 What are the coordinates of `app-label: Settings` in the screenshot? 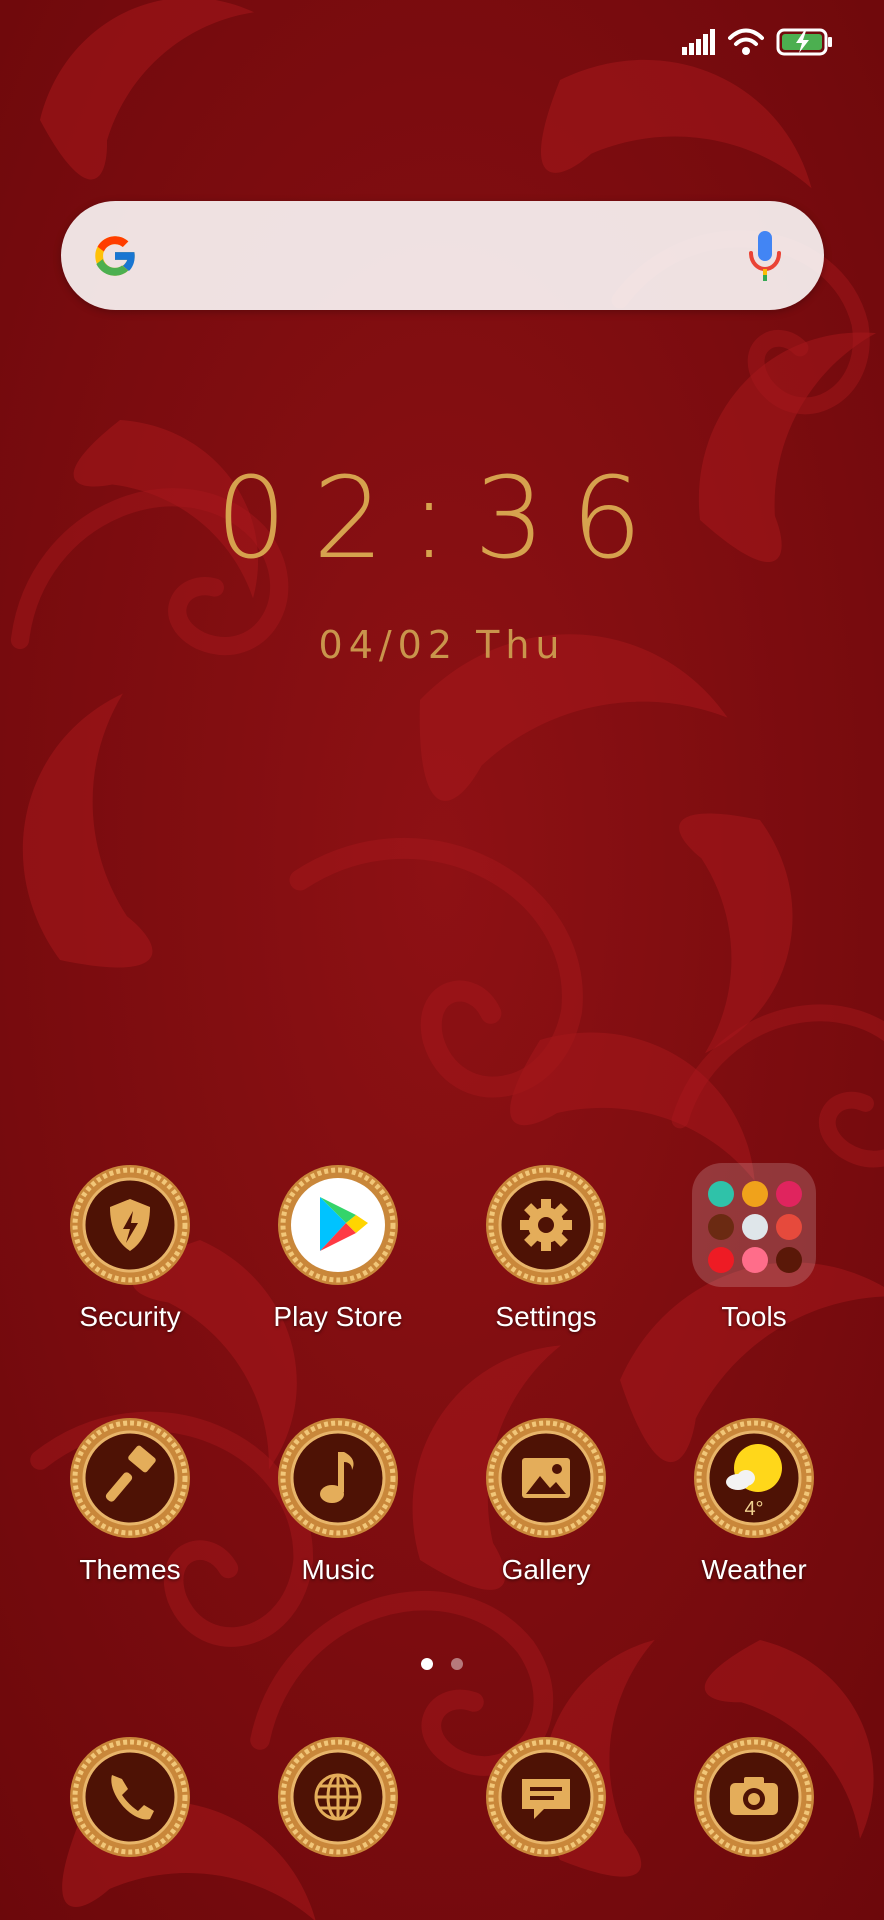 It's located at (546, 1316).